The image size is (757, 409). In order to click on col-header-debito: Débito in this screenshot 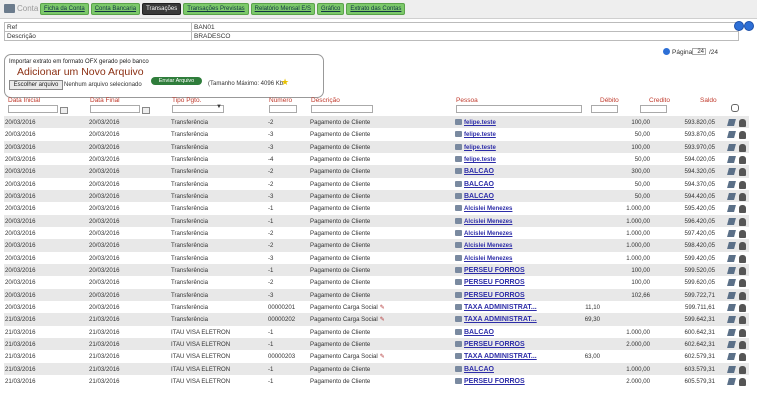, I will do `click(609, 100)`.